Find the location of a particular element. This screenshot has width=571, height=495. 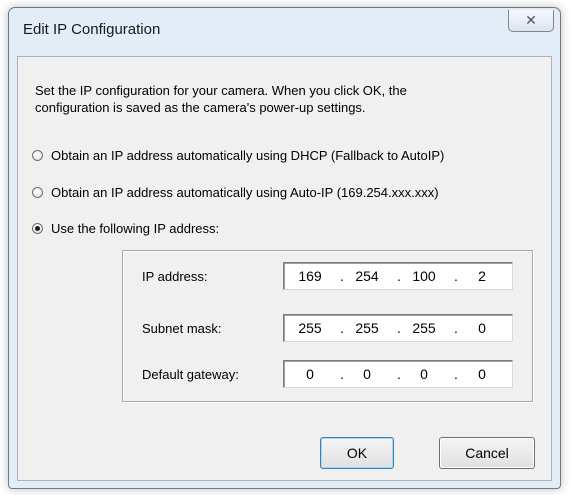

subnet-mask-label: Subnet mask: is located at coordinates (182, 328).